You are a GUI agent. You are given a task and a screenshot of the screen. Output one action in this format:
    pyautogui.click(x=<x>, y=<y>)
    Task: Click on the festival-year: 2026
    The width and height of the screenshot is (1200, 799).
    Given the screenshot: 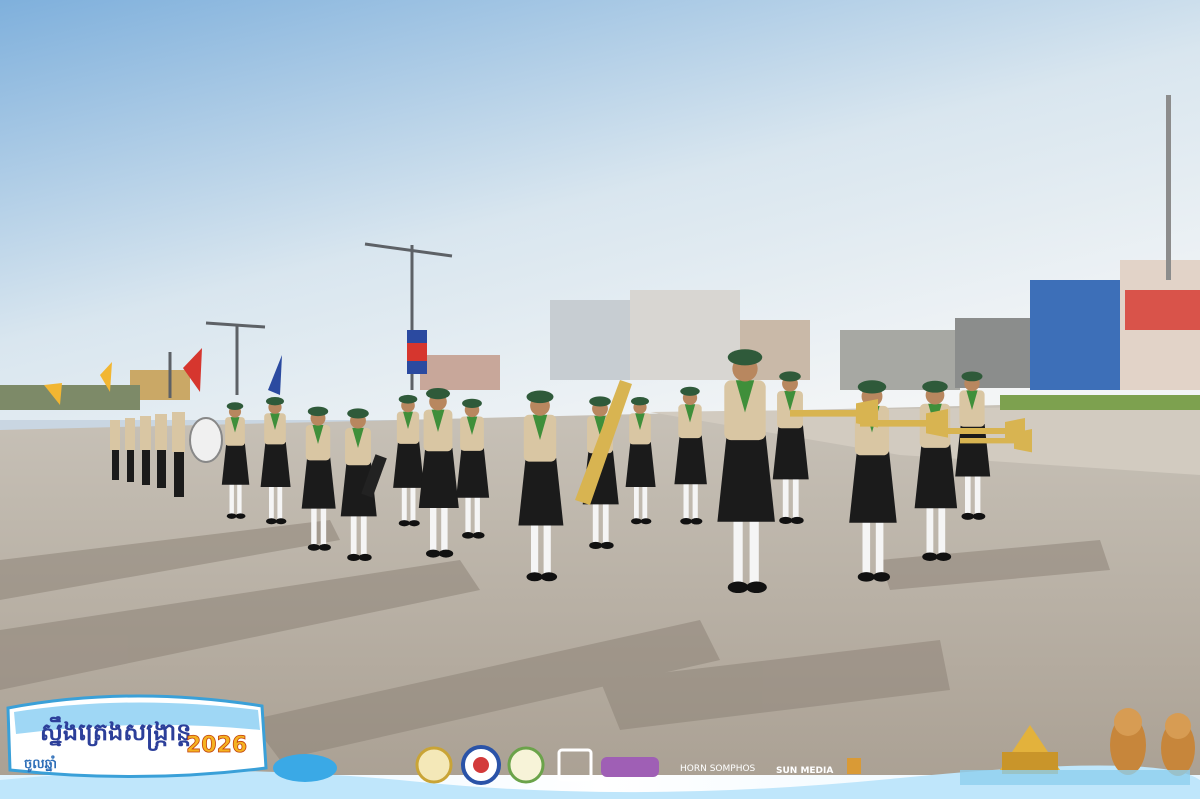 What is the action you would take?
    pyautogui.click(x=216, y=745)
    